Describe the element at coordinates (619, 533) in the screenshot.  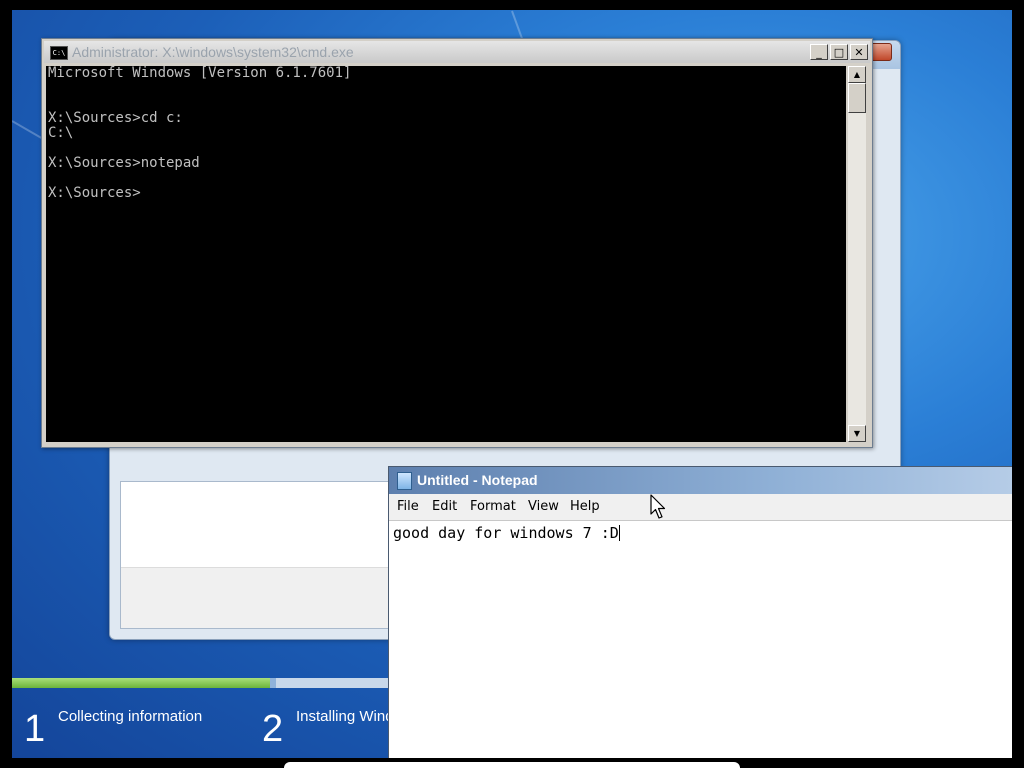
I see `text-caret` at that location.